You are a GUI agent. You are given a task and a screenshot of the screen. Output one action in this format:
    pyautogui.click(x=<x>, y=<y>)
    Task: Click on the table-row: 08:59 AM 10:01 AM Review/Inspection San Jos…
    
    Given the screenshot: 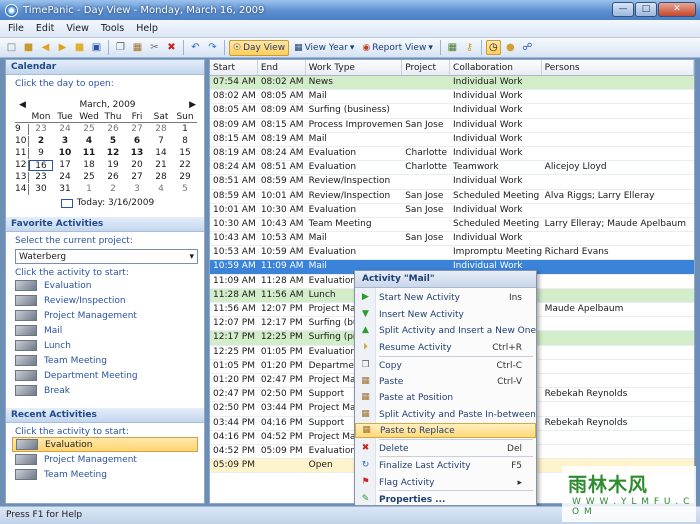 What is the action you would take?
    pyautogui.click(x=452, y=197)
    